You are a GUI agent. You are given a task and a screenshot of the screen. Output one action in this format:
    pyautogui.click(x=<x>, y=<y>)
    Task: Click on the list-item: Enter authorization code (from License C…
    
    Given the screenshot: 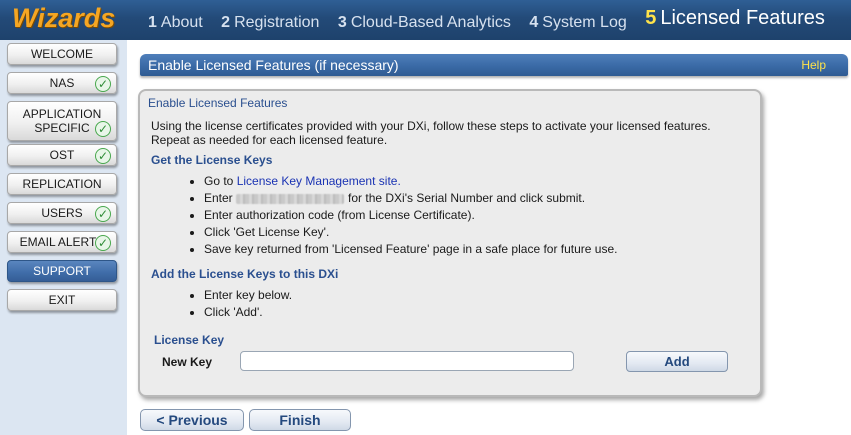 What is the action you would take?
    pyautogui.click(x=410, y=215)
    